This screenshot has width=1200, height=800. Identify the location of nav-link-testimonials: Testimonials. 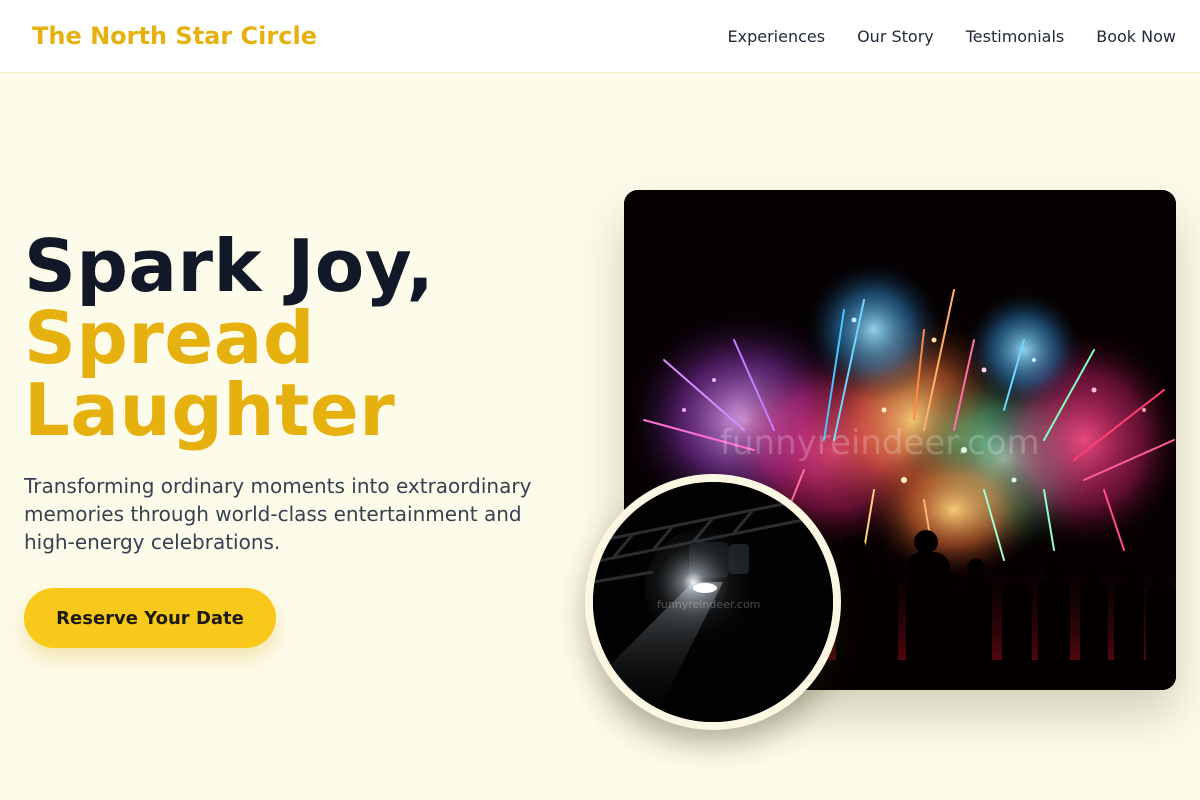
(1015, 36).